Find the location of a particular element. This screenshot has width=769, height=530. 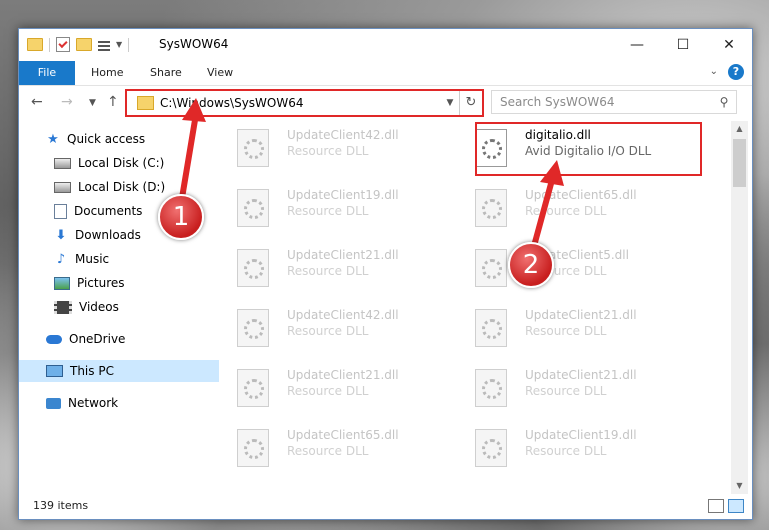

sidebar-item-local-disk-c: Local Disk (C:) 📌 is located at coordinates (134, 163).